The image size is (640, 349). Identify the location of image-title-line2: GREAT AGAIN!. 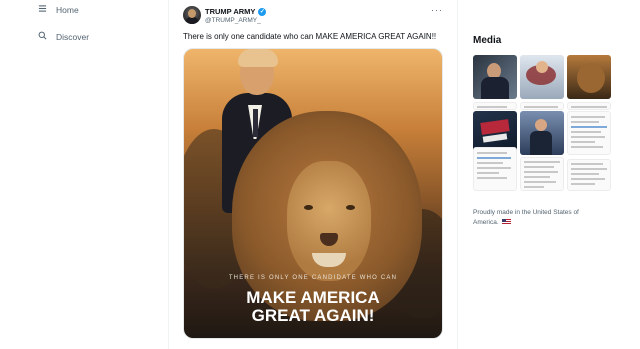
(313, 315).